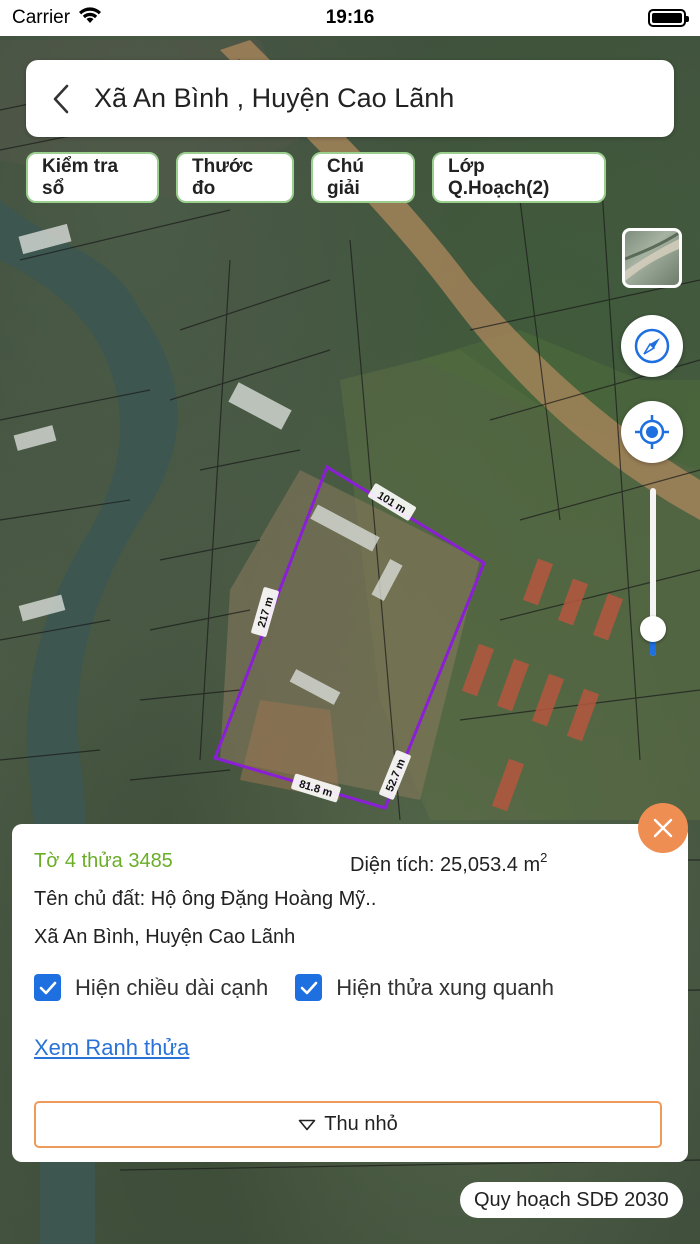  I want to click on chevron-left-icon, so click(61, 98).